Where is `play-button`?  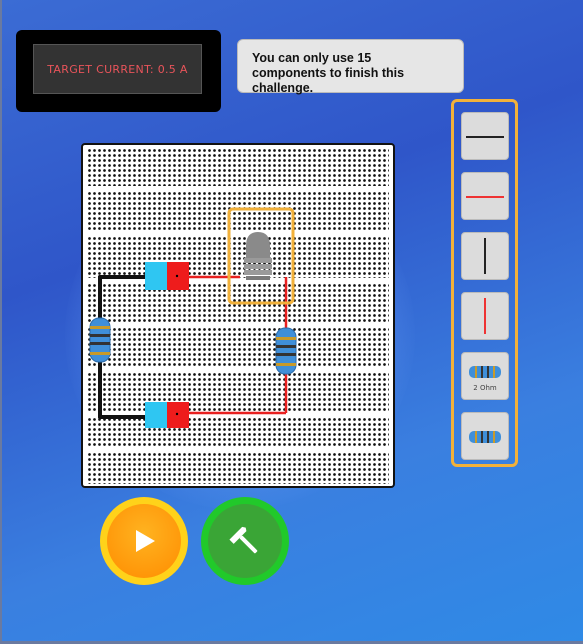 play-button is located at coordinates (144, 541).